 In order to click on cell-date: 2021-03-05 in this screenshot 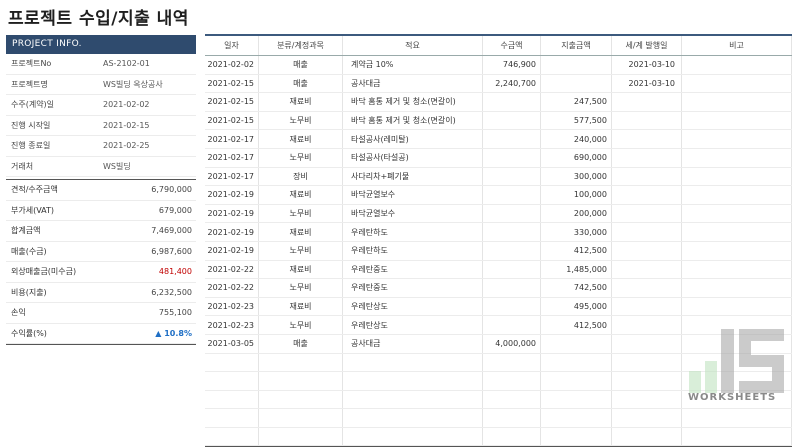, I will do `click(232, 343)`.